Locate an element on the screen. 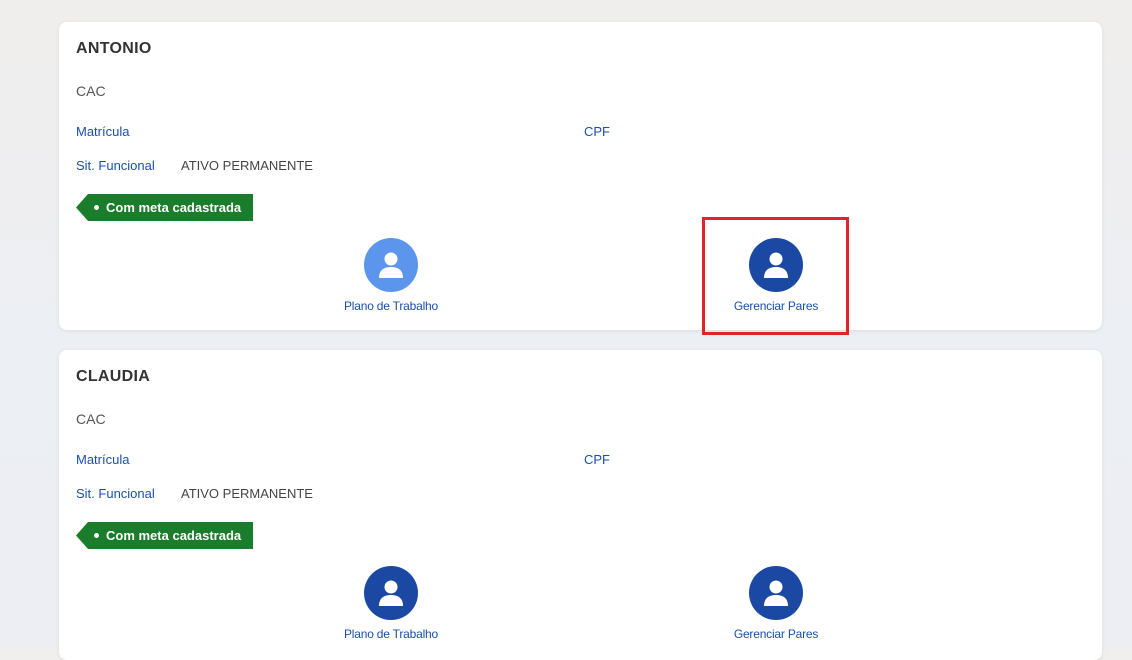  gerenciar-pares-label: Gerenciar Pares is located at coordinates (776, 634).